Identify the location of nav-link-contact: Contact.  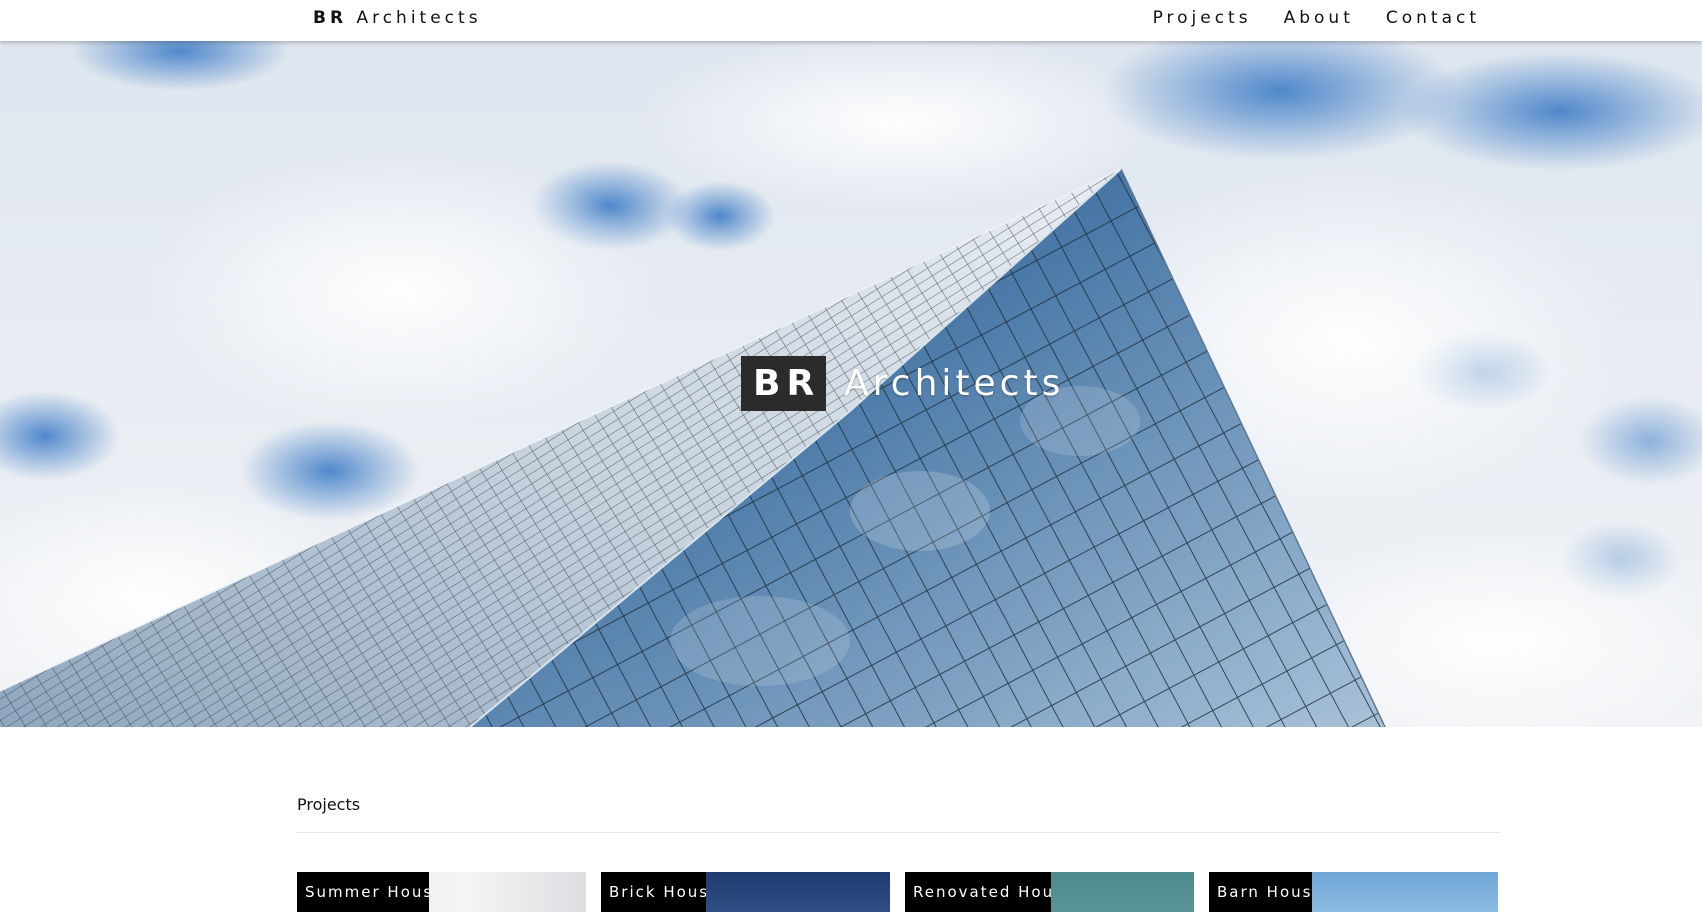
(1433, 18).